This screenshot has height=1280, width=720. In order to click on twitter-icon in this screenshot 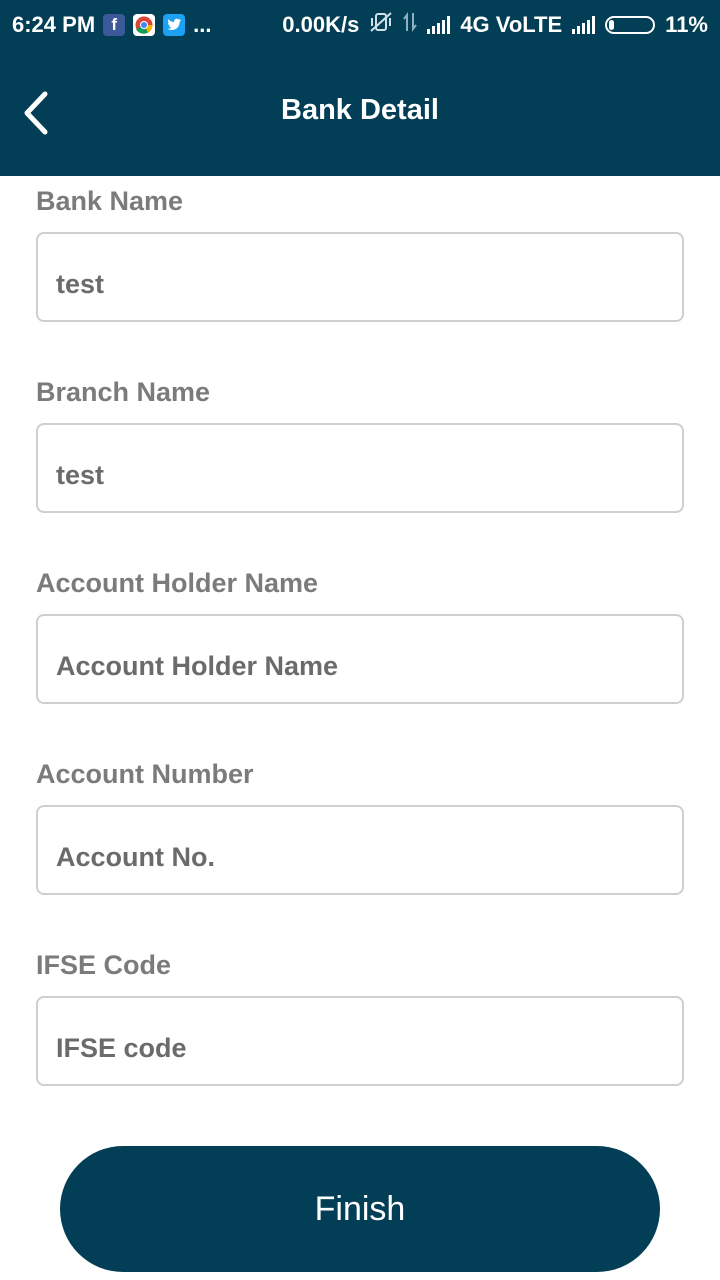, I will do `click(174, 25)`.